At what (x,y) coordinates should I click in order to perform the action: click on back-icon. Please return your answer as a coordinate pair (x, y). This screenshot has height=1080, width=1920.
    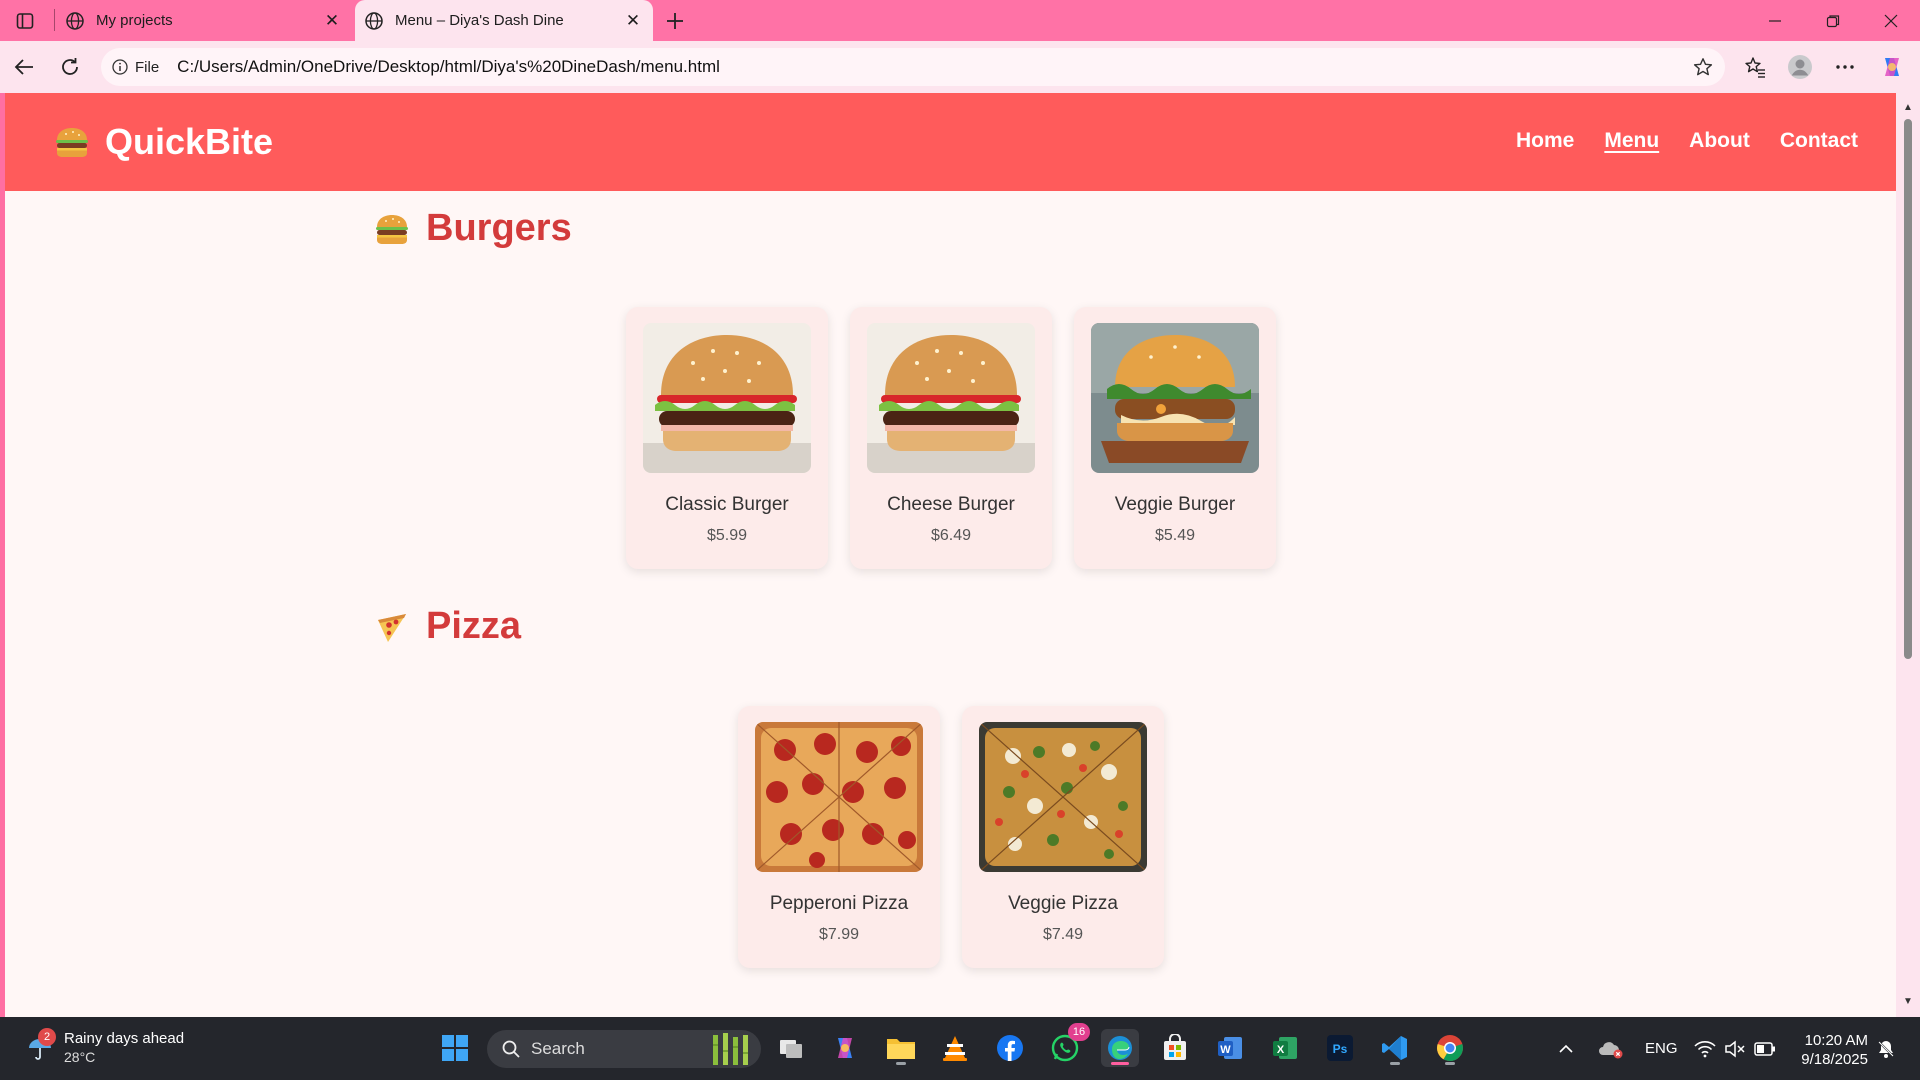
    Looking at the image, I should click on (24, 67).